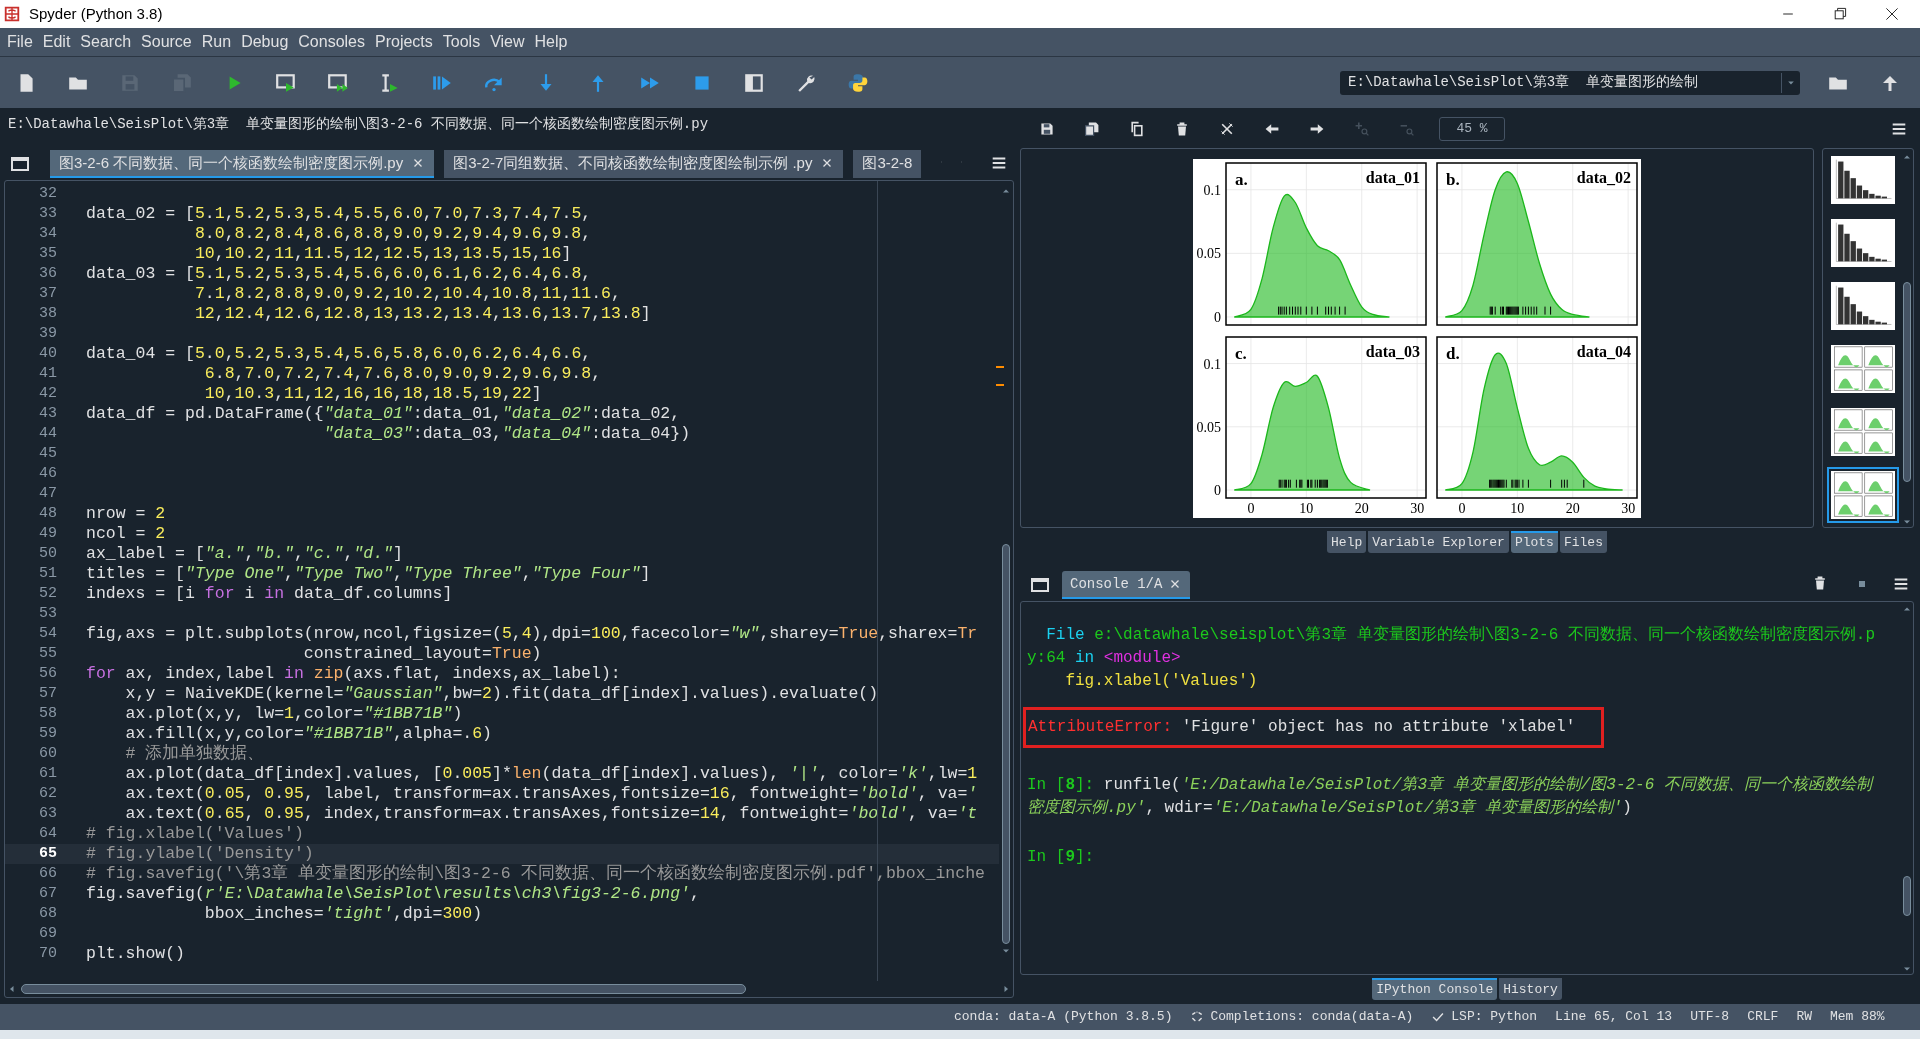 The image size is (1920, 1039). Describe the element at coordinates (461, 42) in the screenshot. I see `menu-item: Tools` at that location.